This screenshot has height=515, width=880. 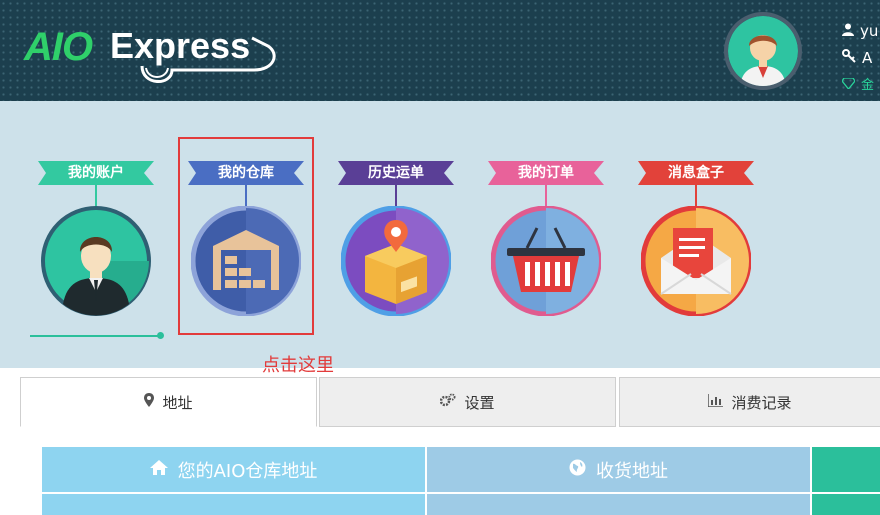 I want to click on aio-express-logo: AIO Express, so click(x=152, y=53).